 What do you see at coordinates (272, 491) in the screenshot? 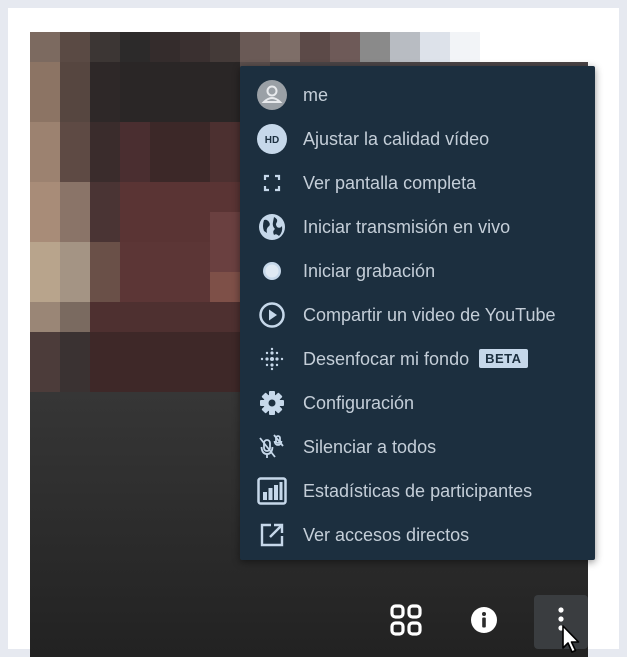
I see `stats-icon` at bounding box center [272, 491].